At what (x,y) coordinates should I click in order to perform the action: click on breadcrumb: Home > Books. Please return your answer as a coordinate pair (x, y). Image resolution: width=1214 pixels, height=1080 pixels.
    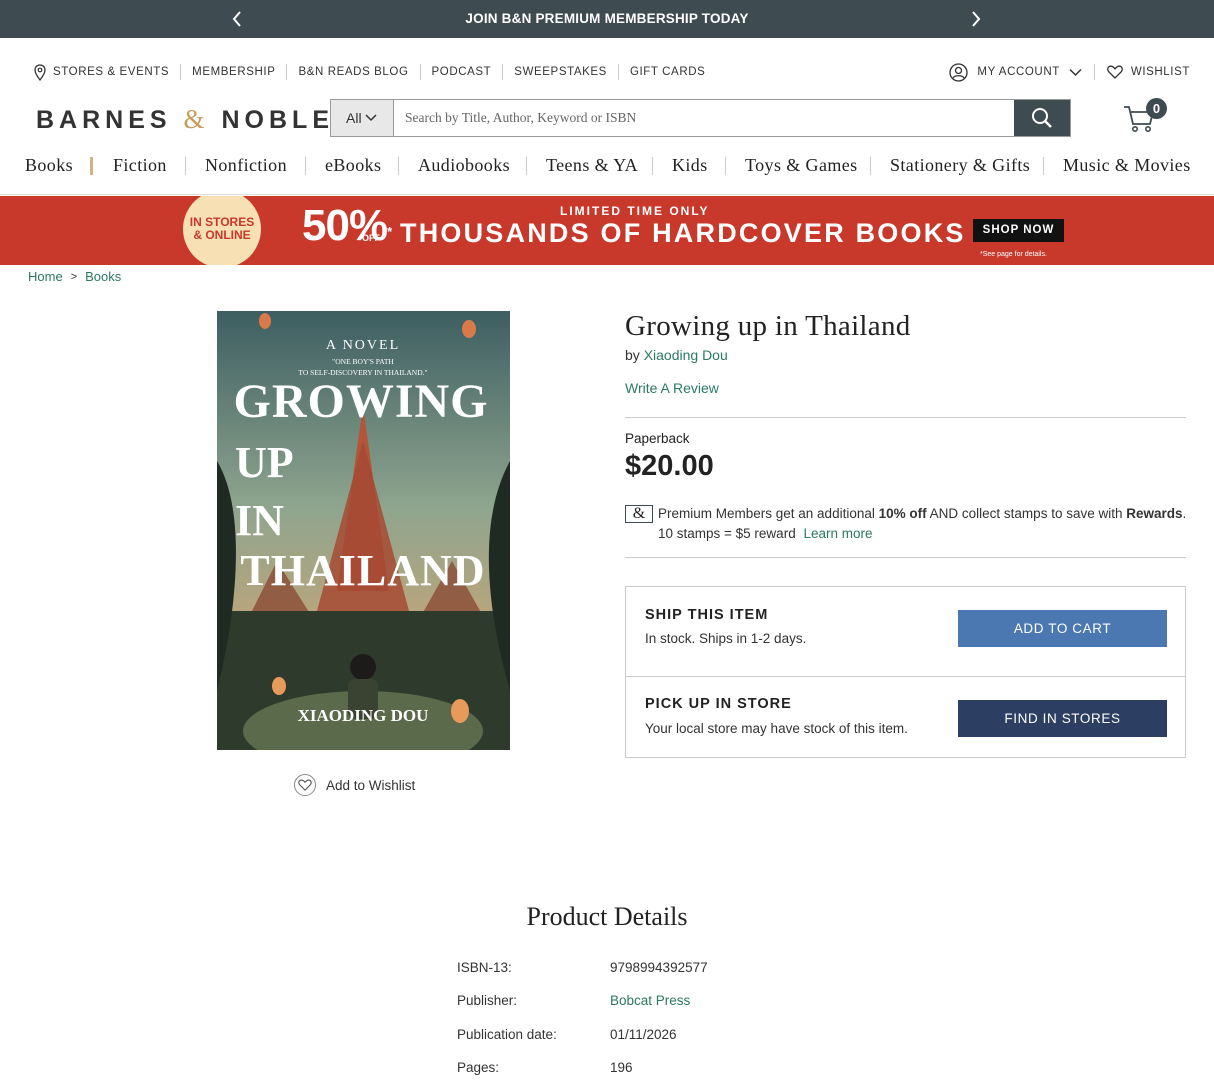
    Looking at the image, I should click on (74, 276).